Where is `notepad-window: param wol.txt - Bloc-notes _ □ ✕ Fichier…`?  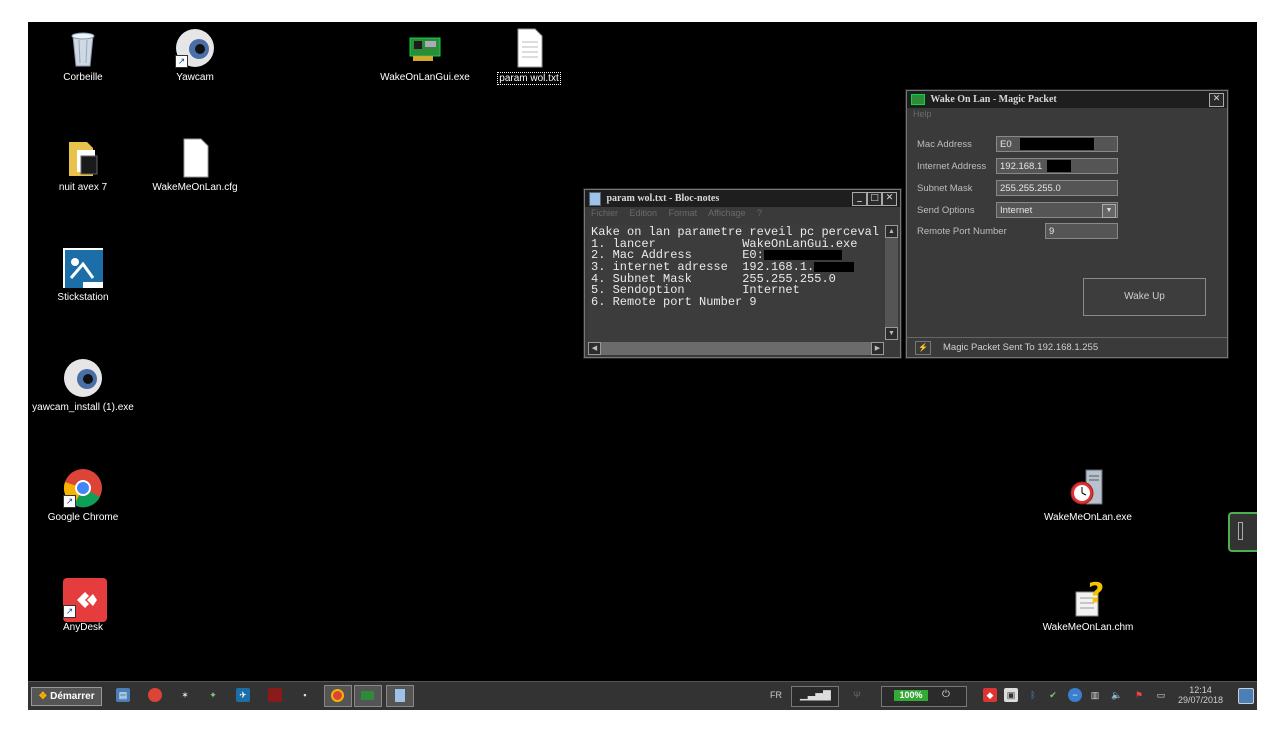
notepad-window: param wol.txt - Bloc-notes _ □ ✕ Fichier… is located at coordinates (742, 273).